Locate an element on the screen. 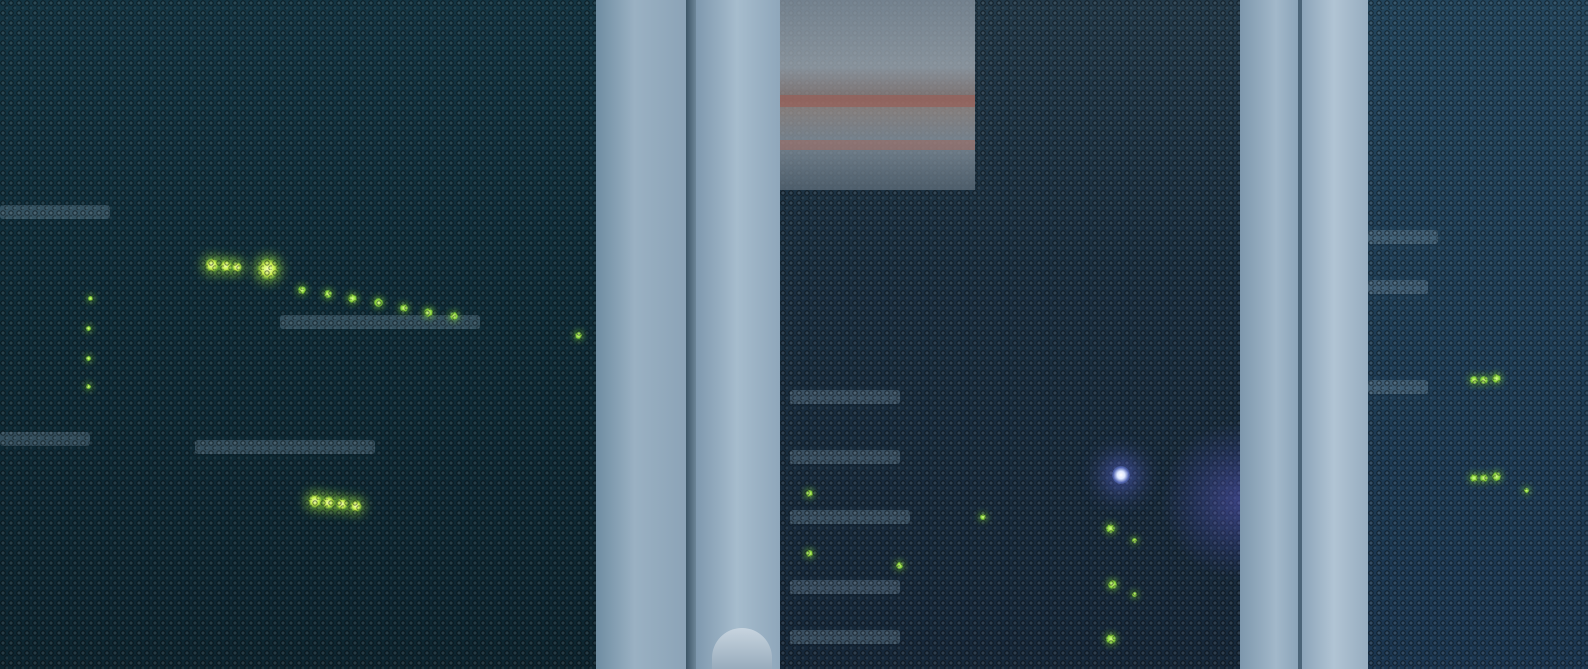  right-rack-door is located at coordinates (1478, 334).